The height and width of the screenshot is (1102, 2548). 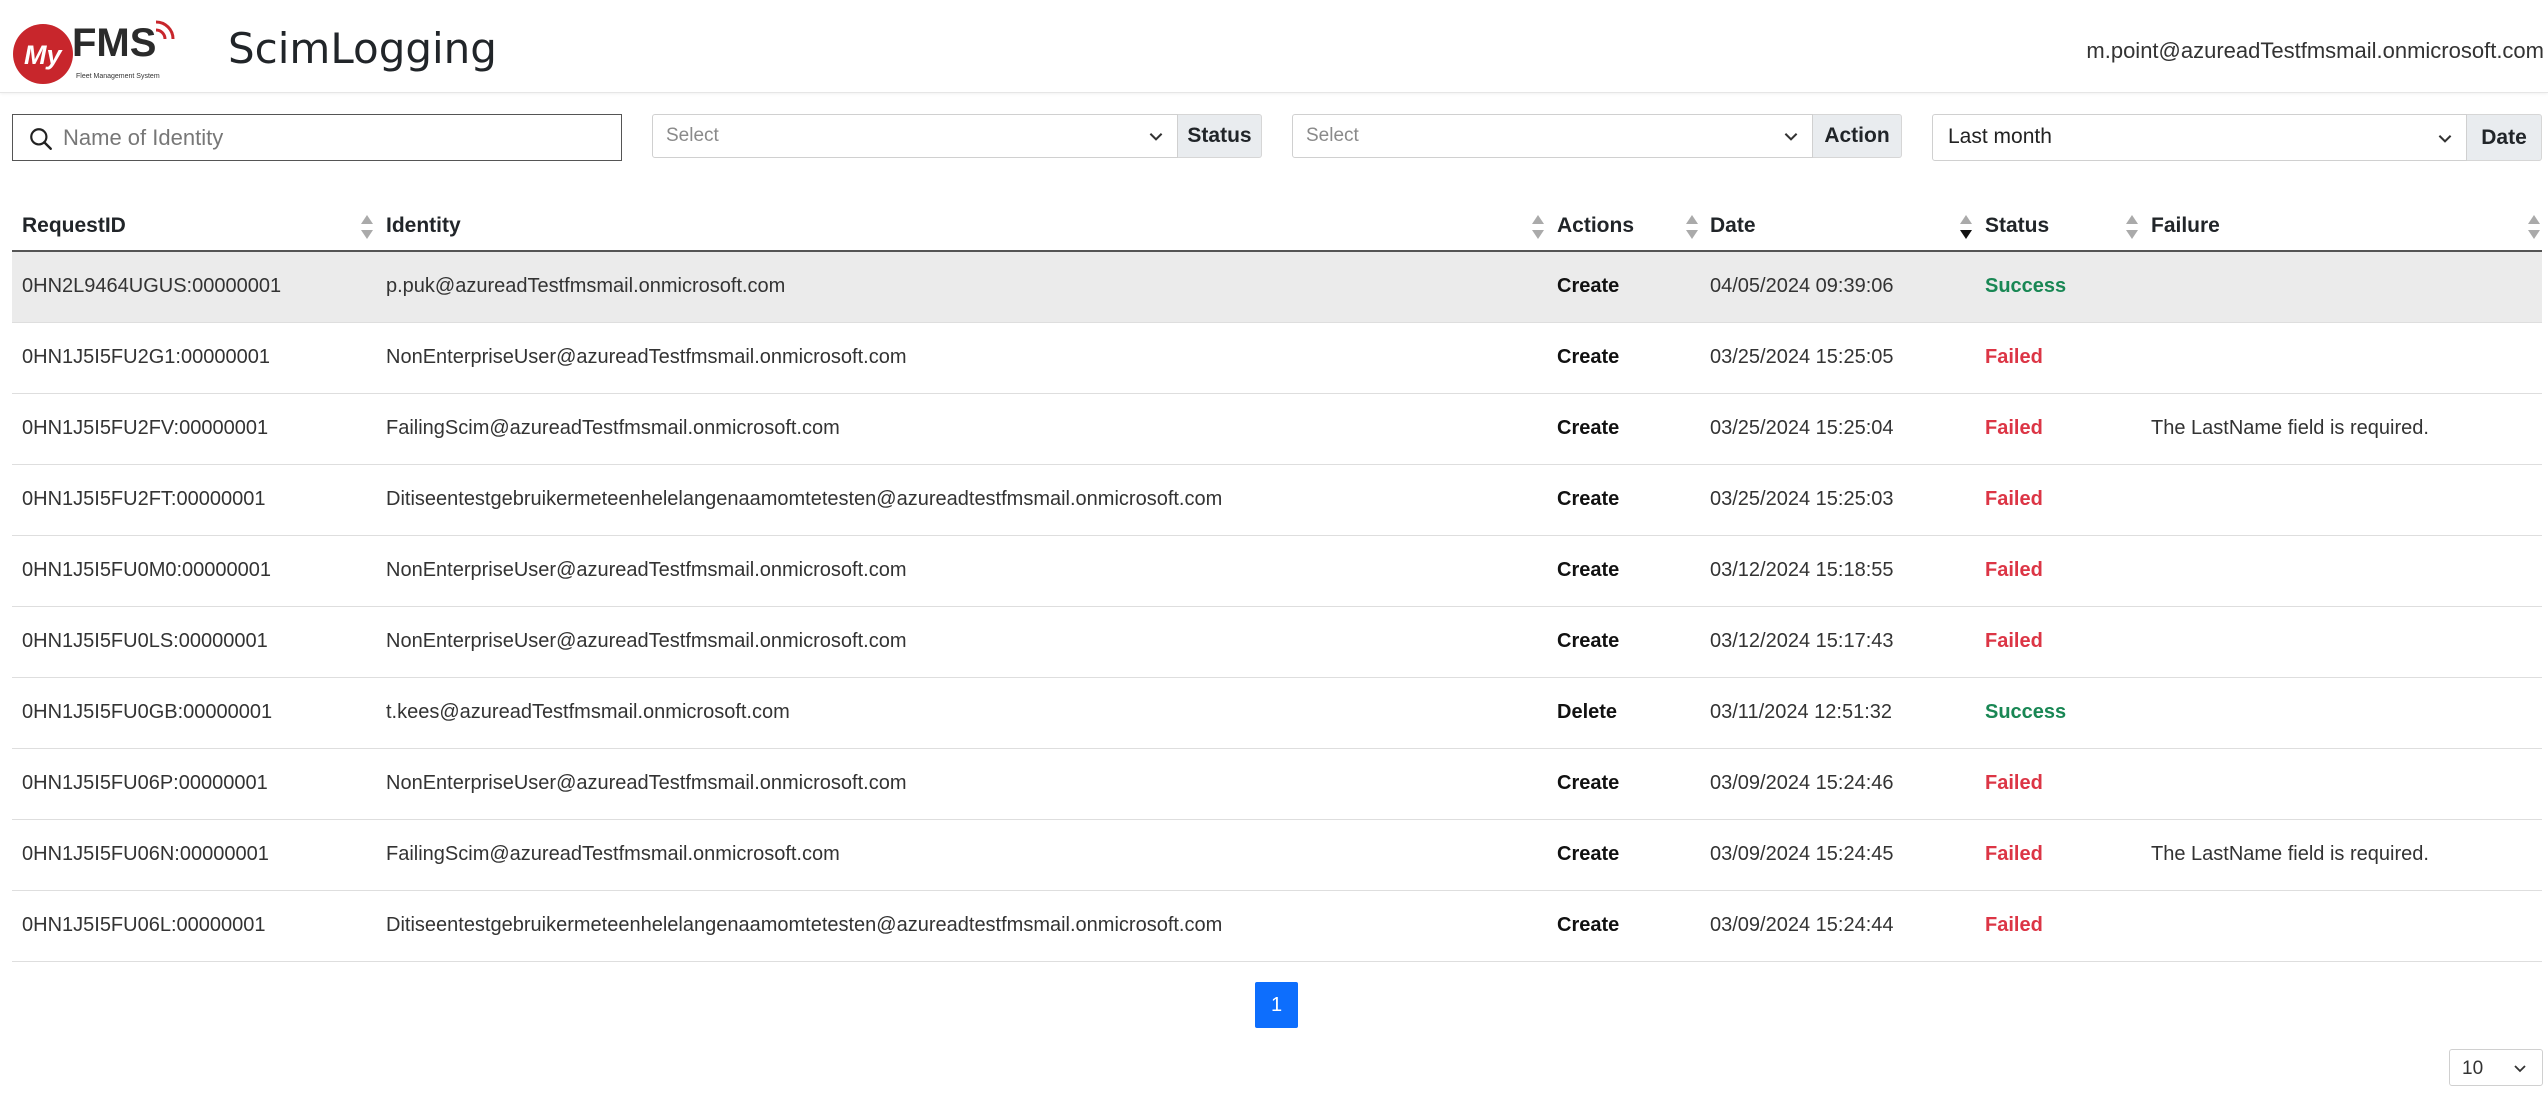 I want to click on column-header-status: Status, so click(x=2017, y=226).